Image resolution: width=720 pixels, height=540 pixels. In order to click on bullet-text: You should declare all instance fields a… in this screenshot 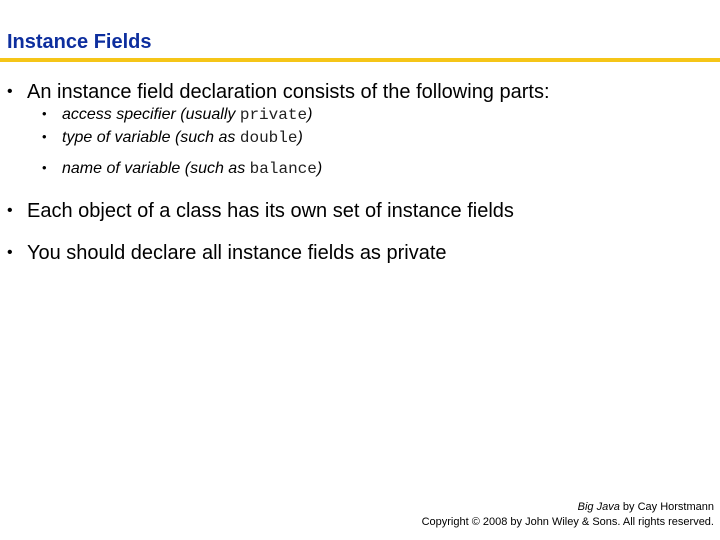, I will do `click(237, 253)`.